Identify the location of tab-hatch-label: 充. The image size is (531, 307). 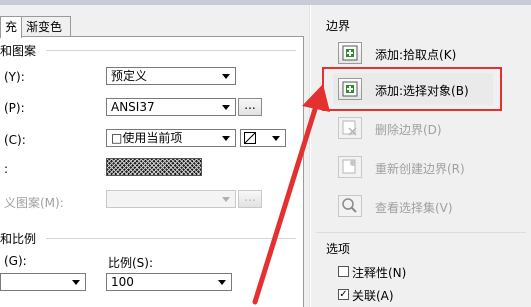
(11, 27).